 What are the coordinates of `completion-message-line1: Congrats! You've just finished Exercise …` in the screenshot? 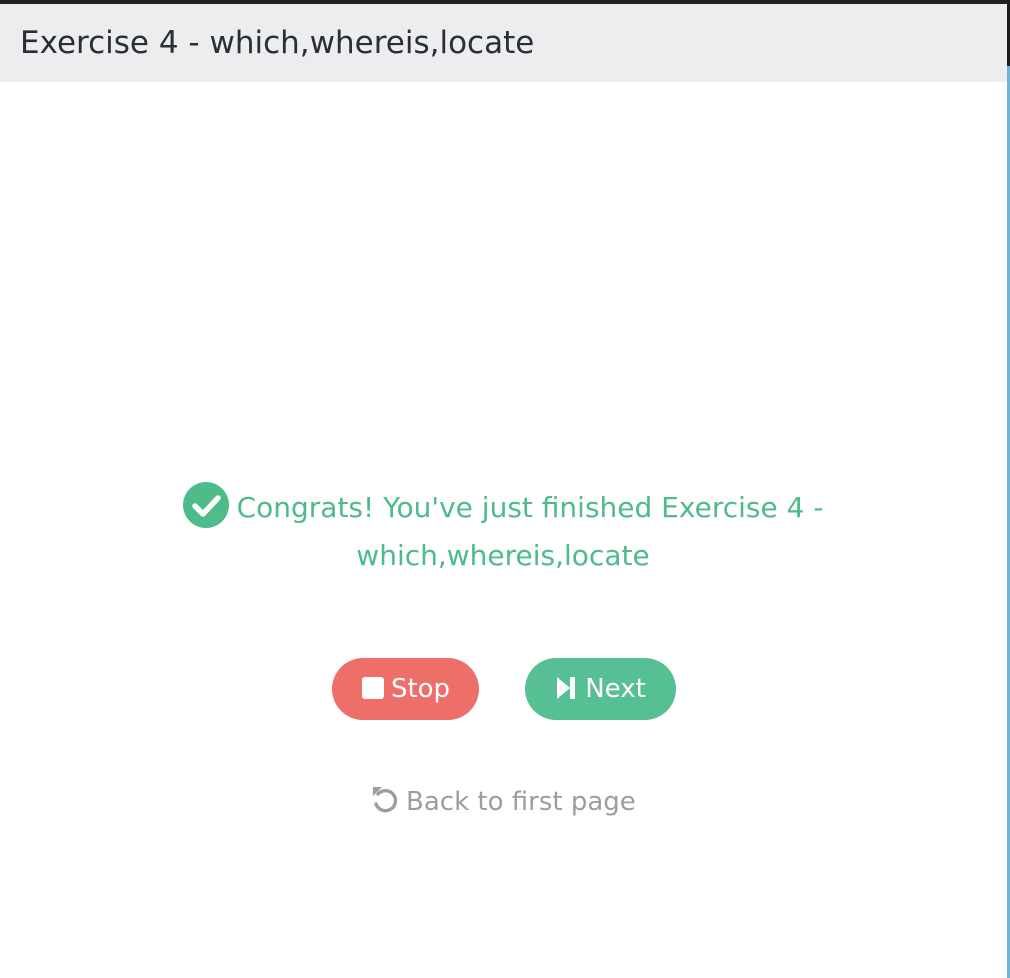 It's located at (530, 507).